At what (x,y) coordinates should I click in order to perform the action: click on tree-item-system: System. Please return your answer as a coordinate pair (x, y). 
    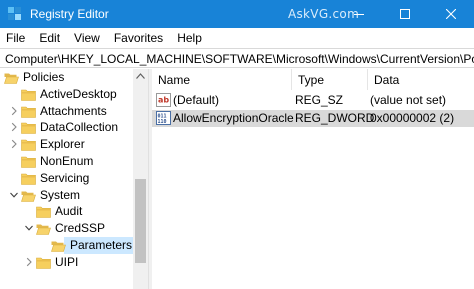
    Looking at the image, I should click on (66, 195).